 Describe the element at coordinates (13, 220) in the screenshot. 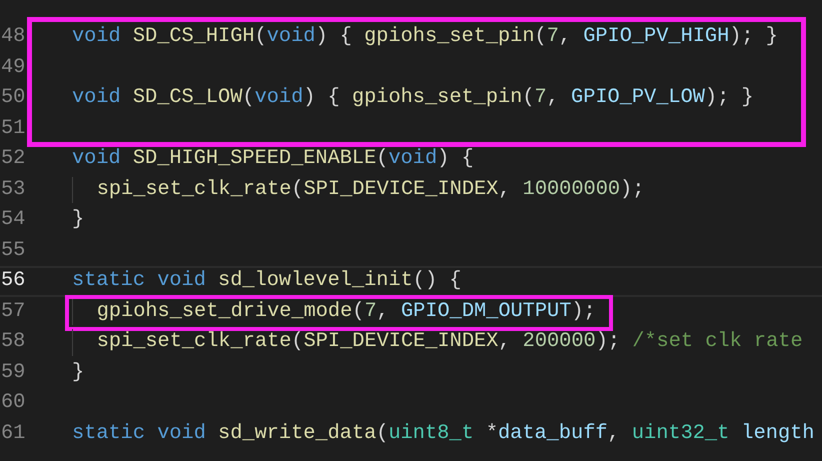

I see `line-number: 54` at that location.